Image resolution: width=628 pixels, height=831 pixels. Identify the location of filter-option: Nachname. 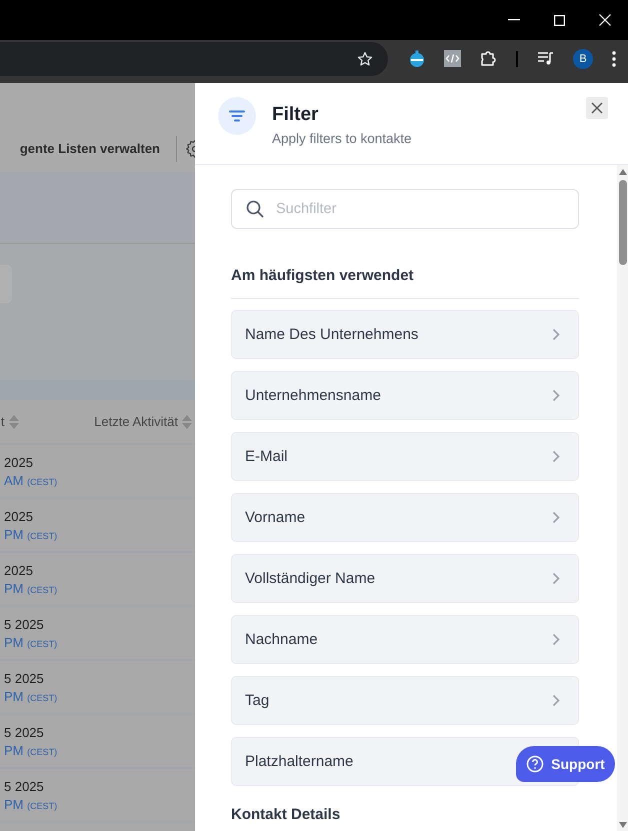
(405, 639).